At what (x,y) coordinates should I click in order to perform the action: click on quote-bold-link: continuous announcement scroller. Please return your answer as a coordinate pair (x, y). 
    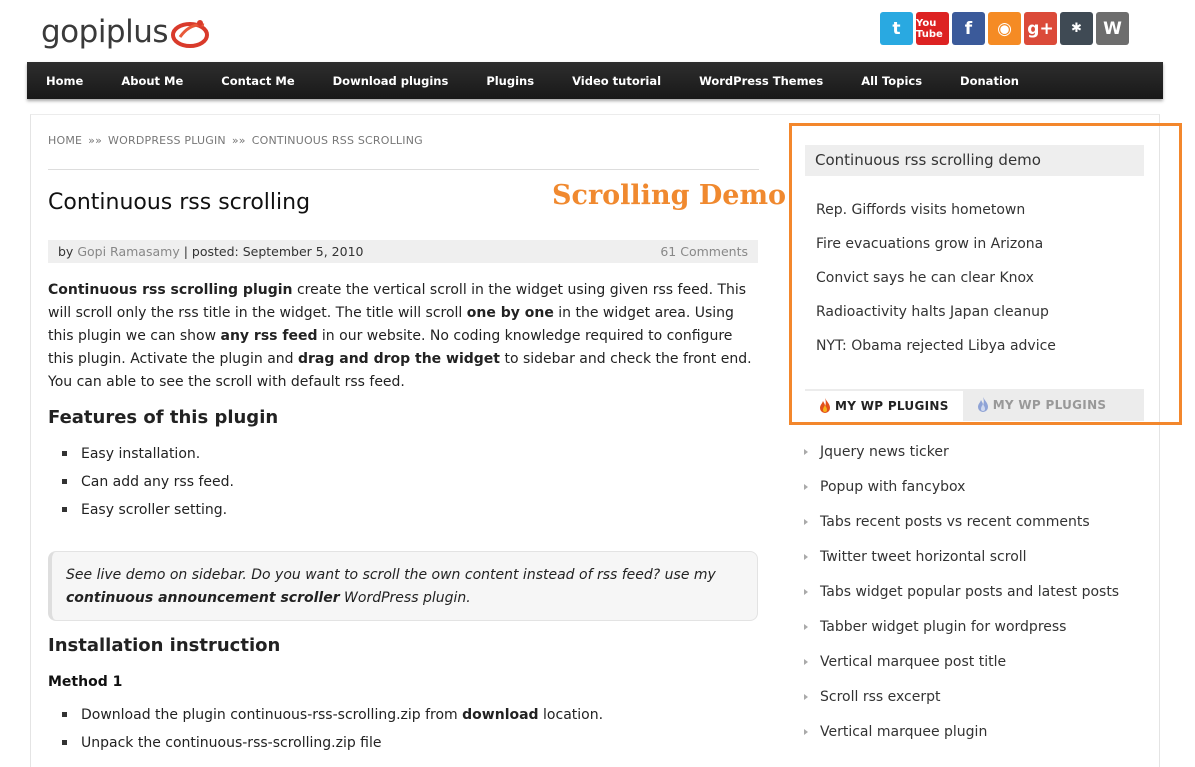
    Looking at the image, I should click on (203, 598).